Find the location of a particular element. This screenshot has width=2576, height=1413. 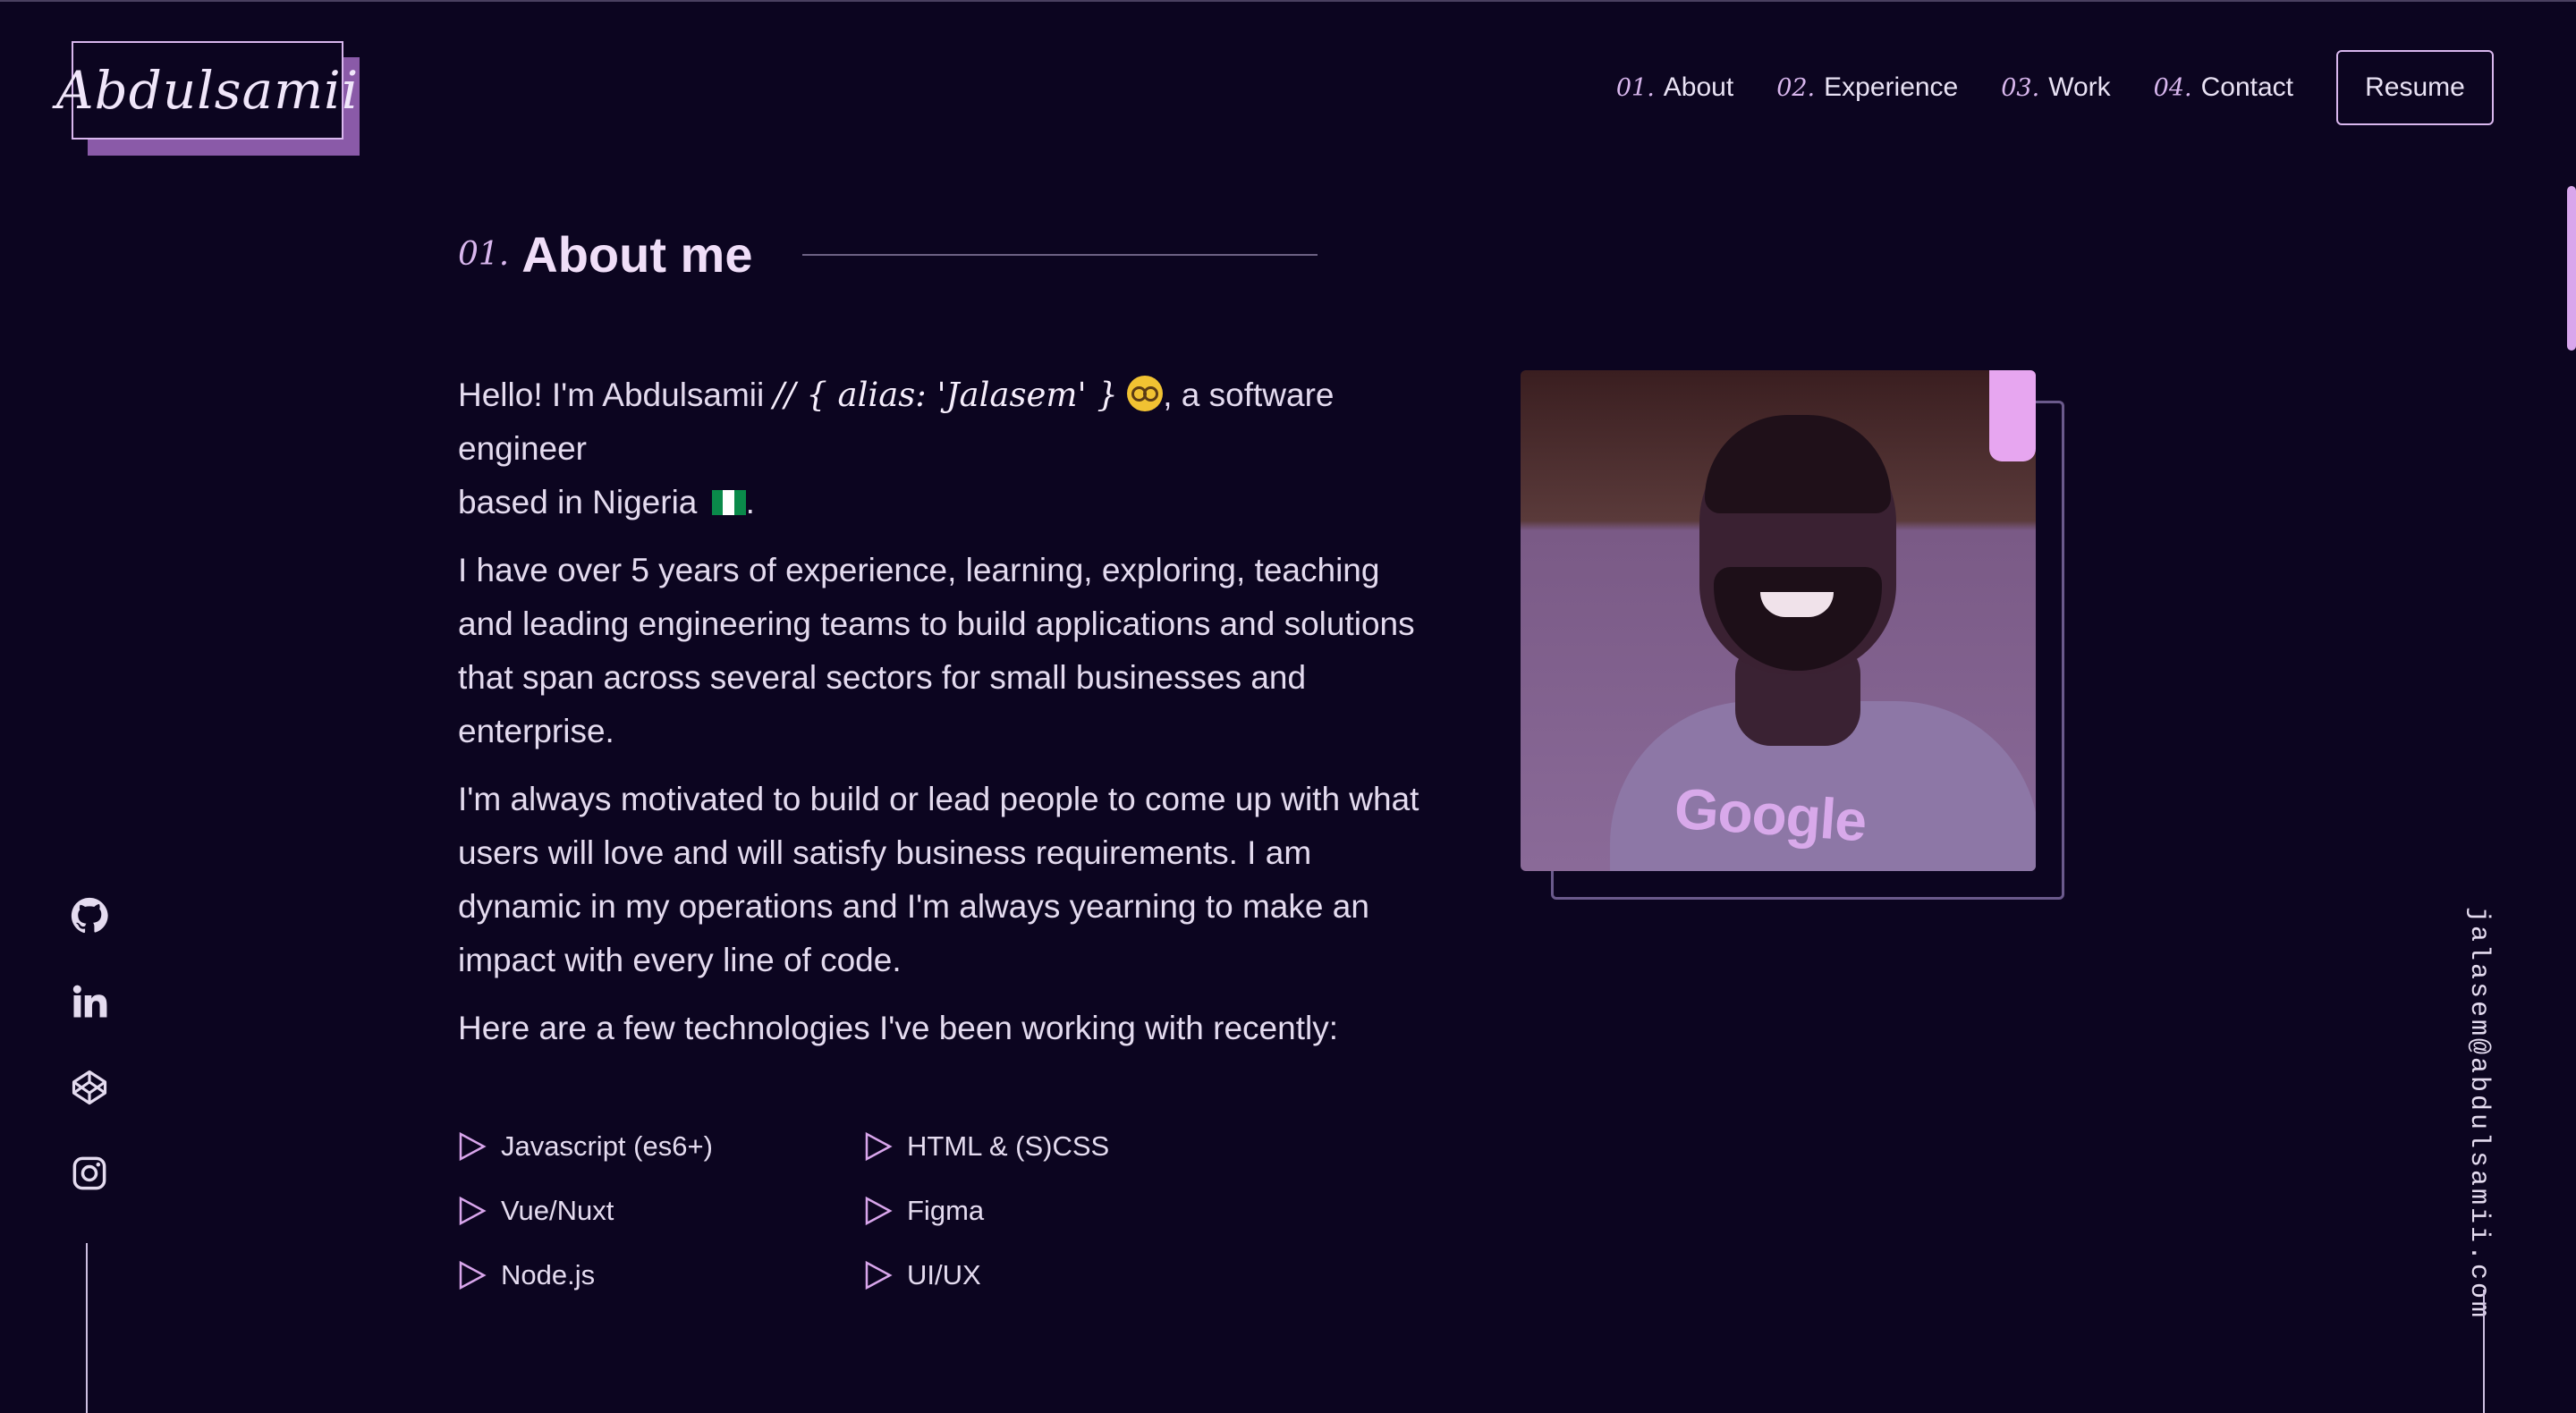

nav-label: Experience is located at coordinates (1891, 87).